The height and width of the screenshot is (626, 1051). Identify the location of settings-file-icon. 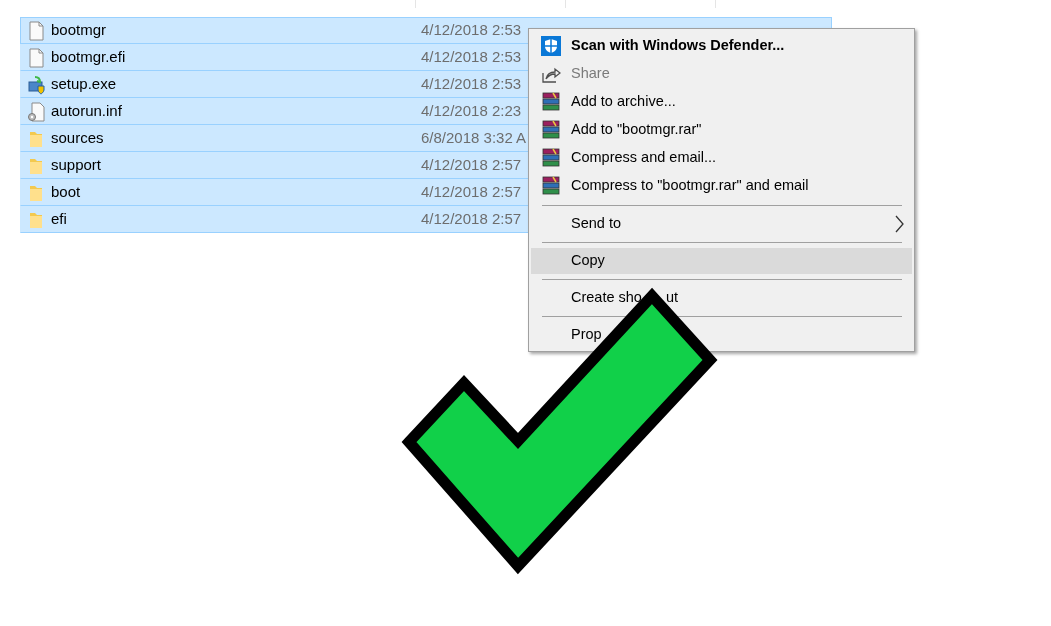
(36, 111).